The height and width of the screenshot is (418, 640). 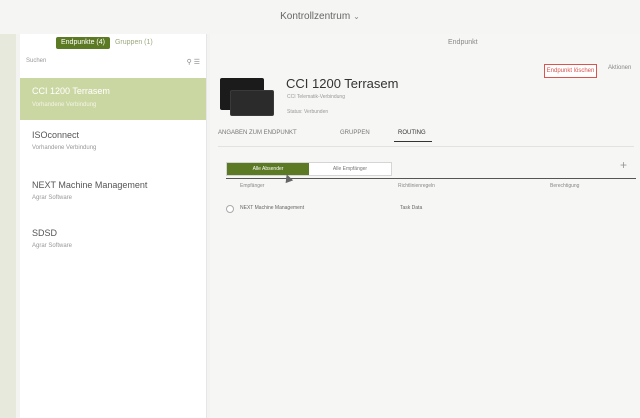 I want to click on tab-angaben: ANGABEN ZUM ENDPUNKT, so click(x=257, y=133).